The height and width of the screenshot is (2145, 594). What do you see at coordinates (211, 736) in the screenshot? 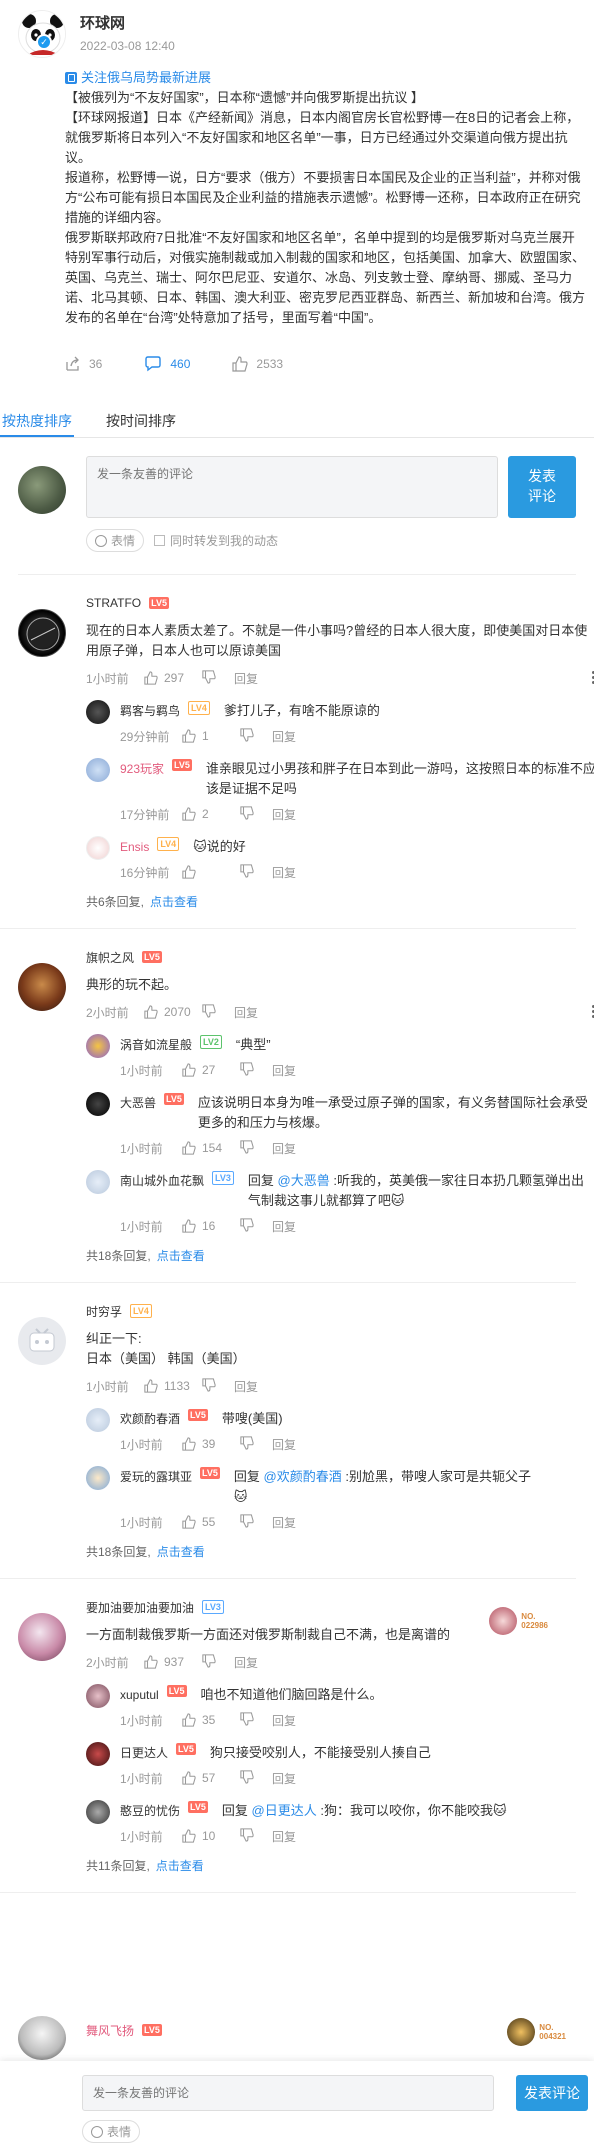
I see `reply-like-button: 1` at bounding box center [211, 736].